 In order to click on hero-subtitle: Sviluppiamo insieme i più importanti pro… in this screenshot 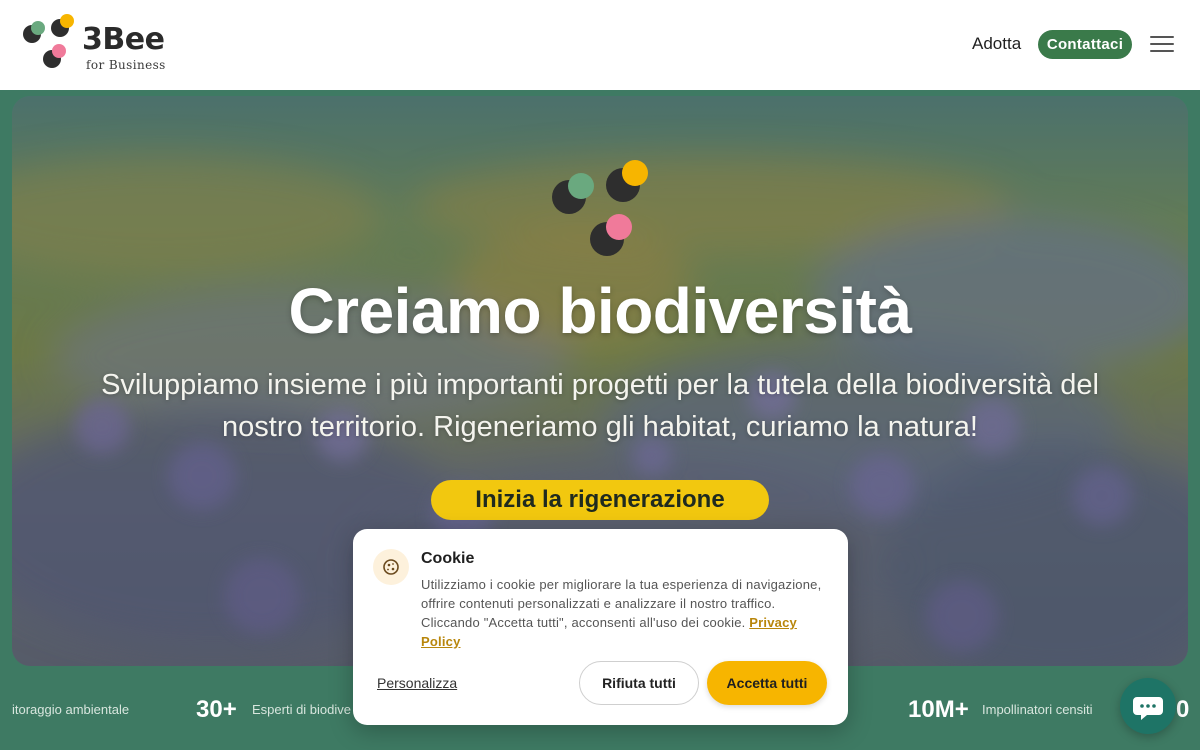, I will do `click(600, 406)`.